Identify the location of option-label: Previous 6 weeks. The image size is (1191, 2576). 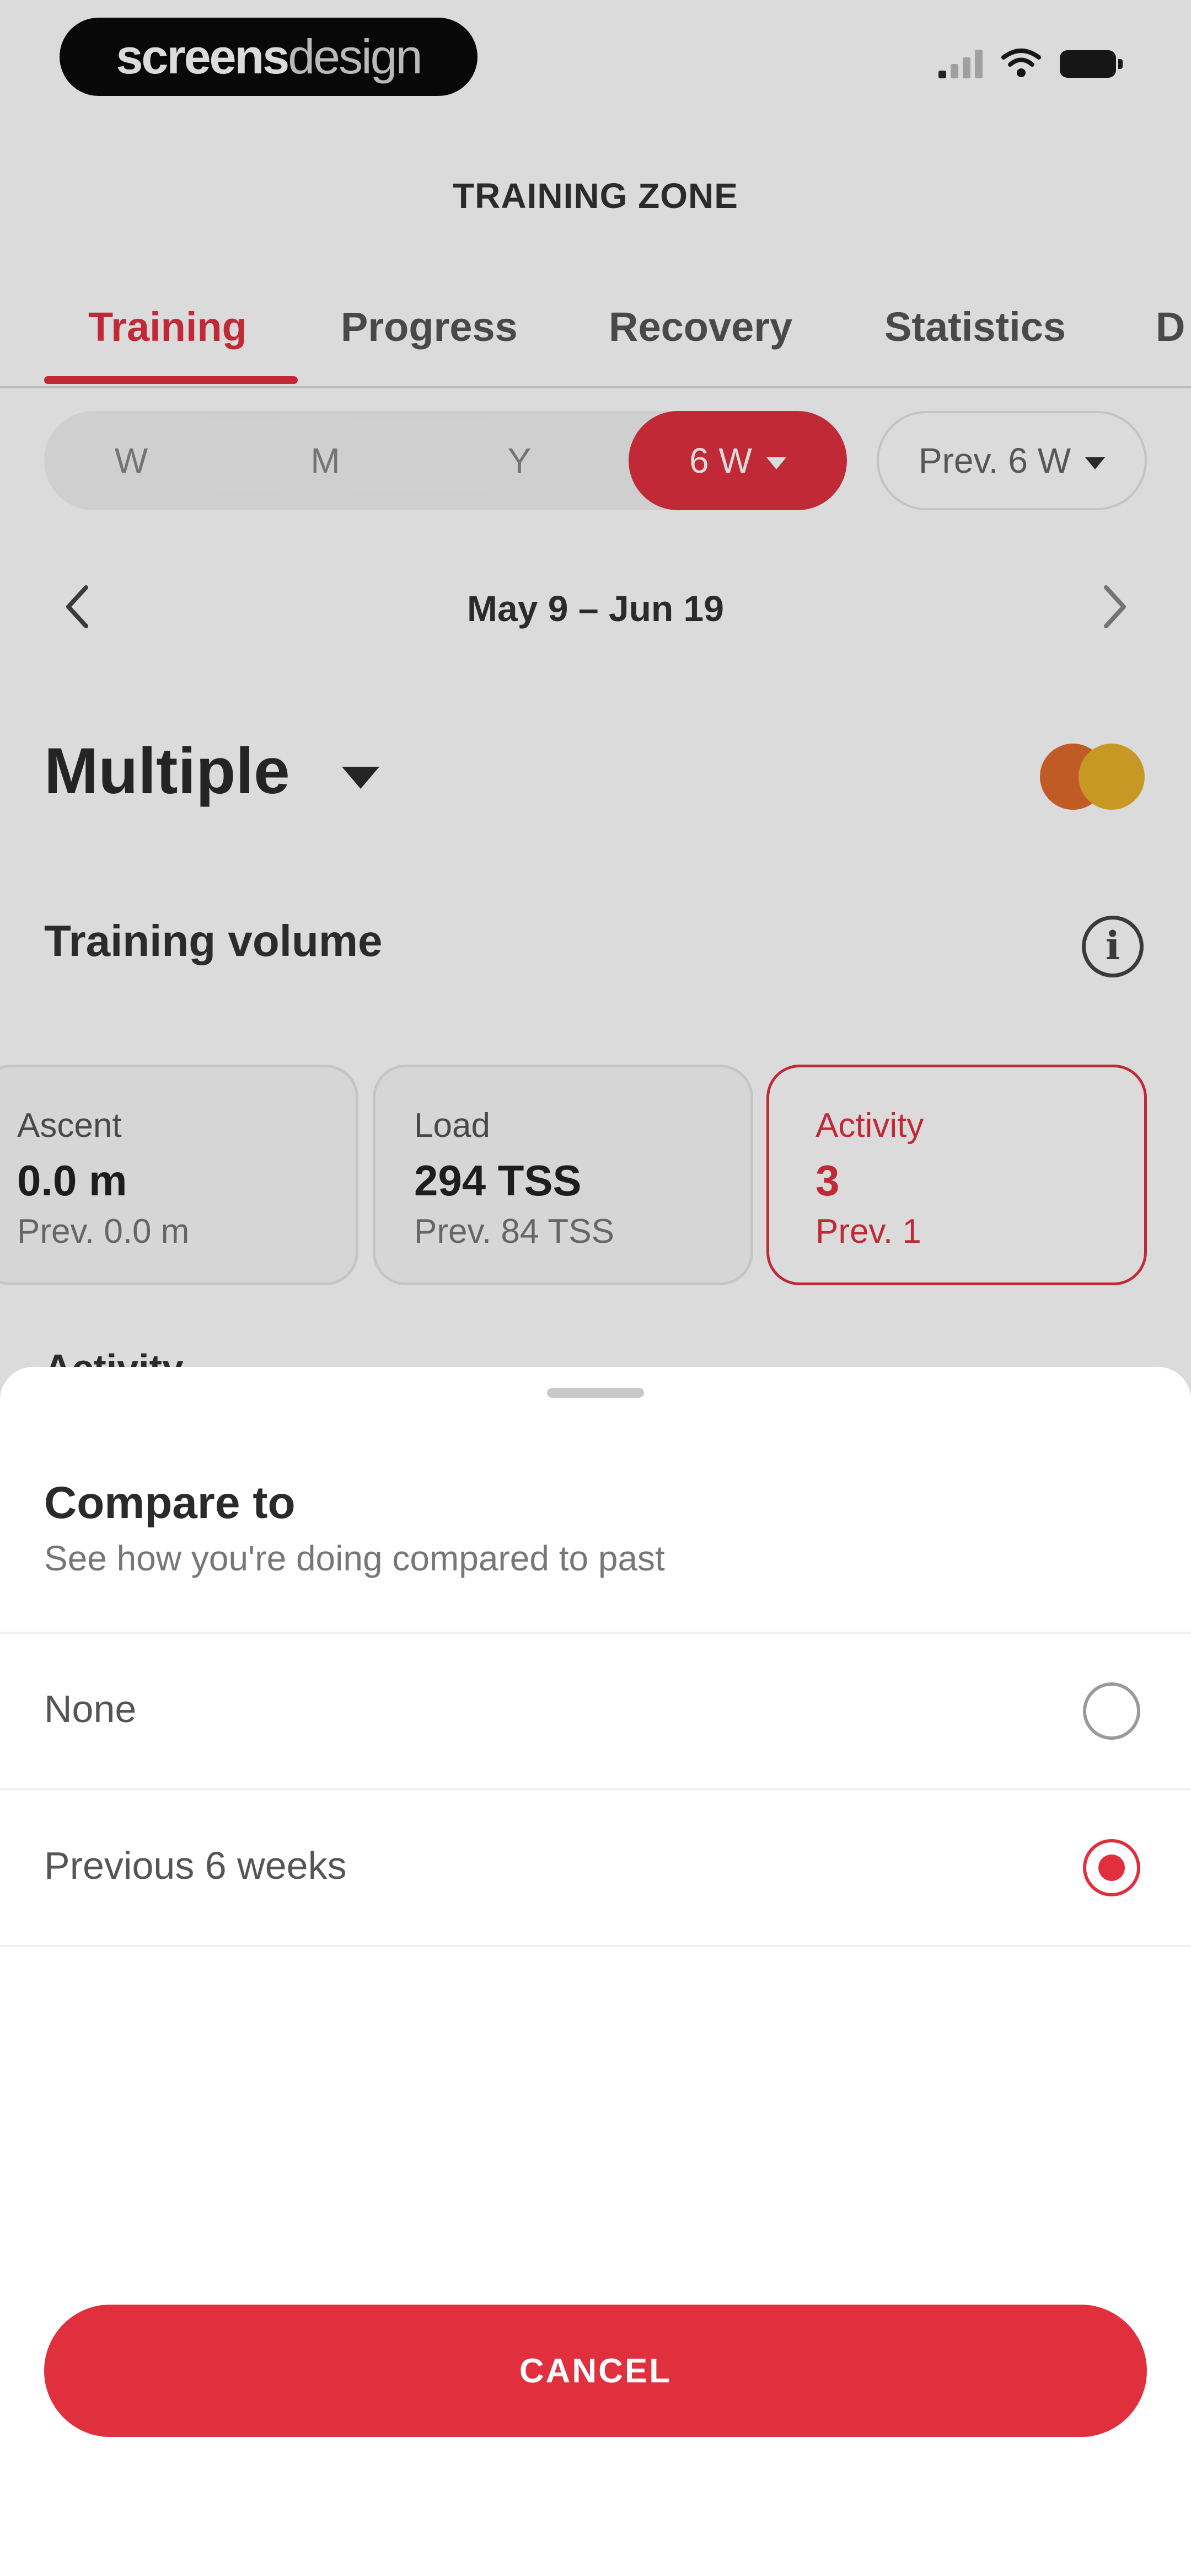
(195, 1865).